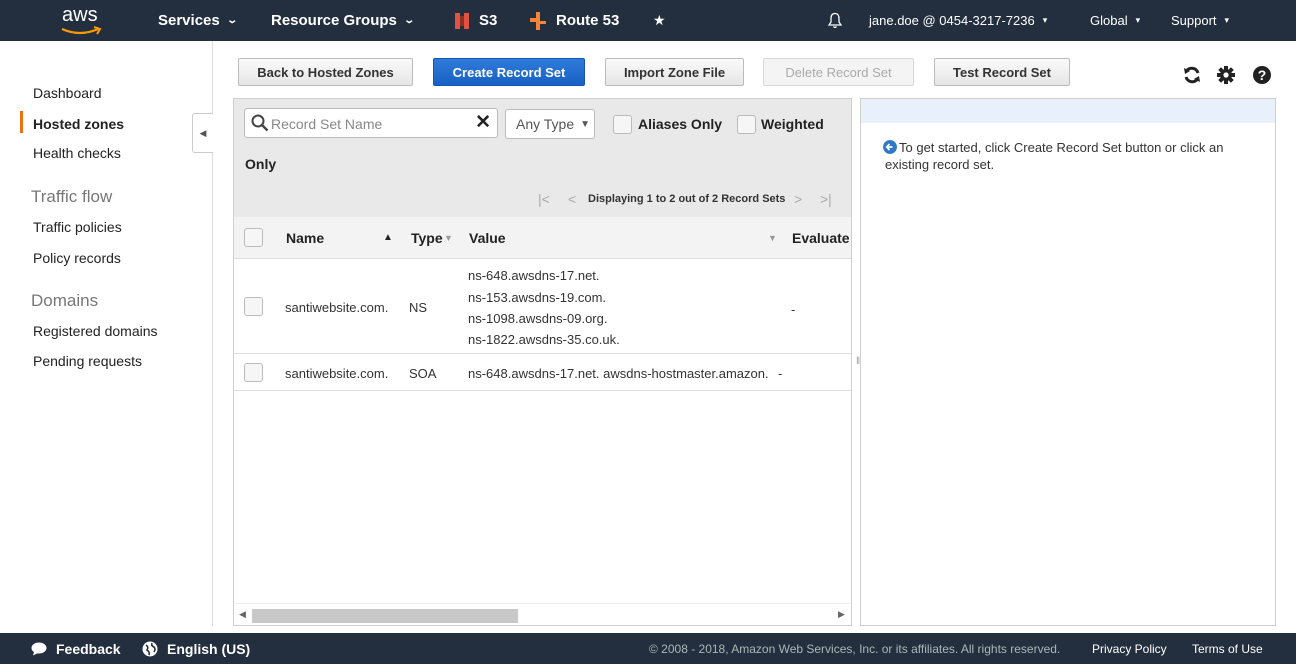 The image size is (1296, 664). I want to click on next-page-icon: >, so click(798, 199).